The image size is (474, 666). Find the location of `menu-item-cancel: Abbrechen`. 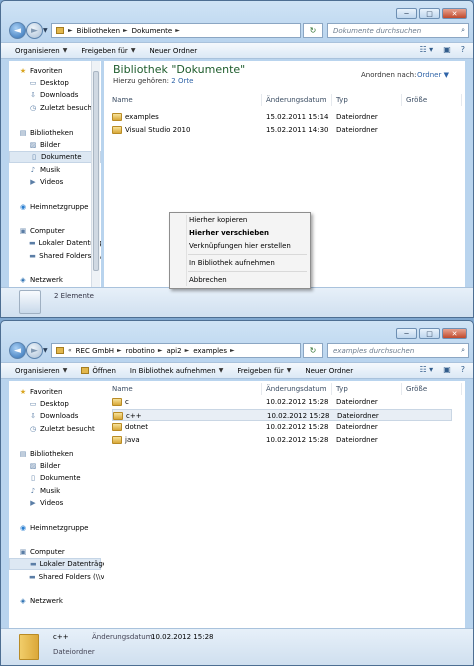

menu-item-cancel: Abbrechen is located at coordinates (208, 280).